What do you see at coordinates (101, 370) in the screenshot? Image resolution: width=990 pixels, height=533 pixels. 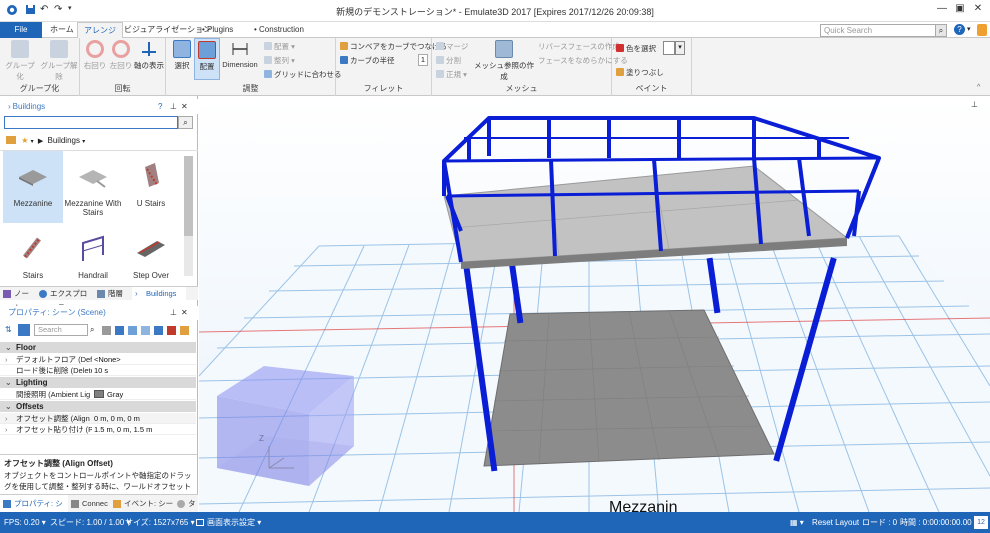 I see `property-value: 10 s` at bounding box center [101, 370].